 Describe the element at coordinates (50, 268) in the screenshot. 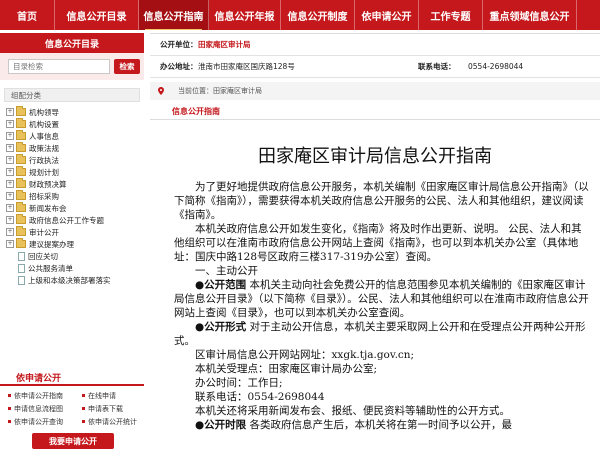

I see `tree-item-label: 公共服务清单` at that location.